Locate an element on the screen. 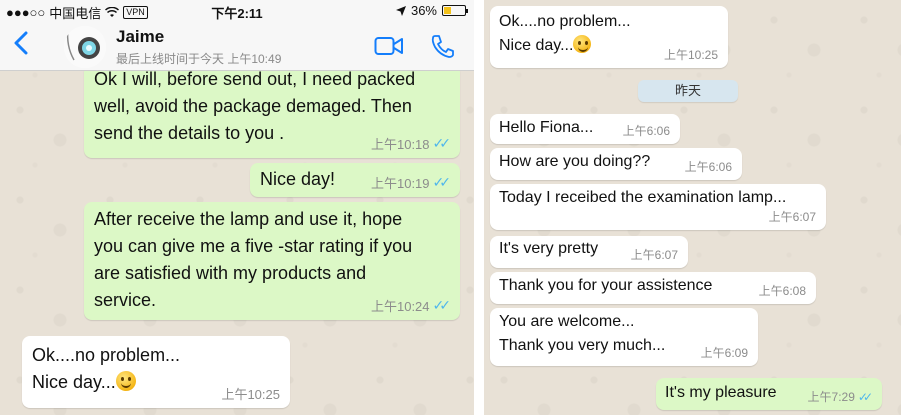 This screenshot has width=901, height=415. message-time: 上午6:08 is located at coordinates (782, 291).